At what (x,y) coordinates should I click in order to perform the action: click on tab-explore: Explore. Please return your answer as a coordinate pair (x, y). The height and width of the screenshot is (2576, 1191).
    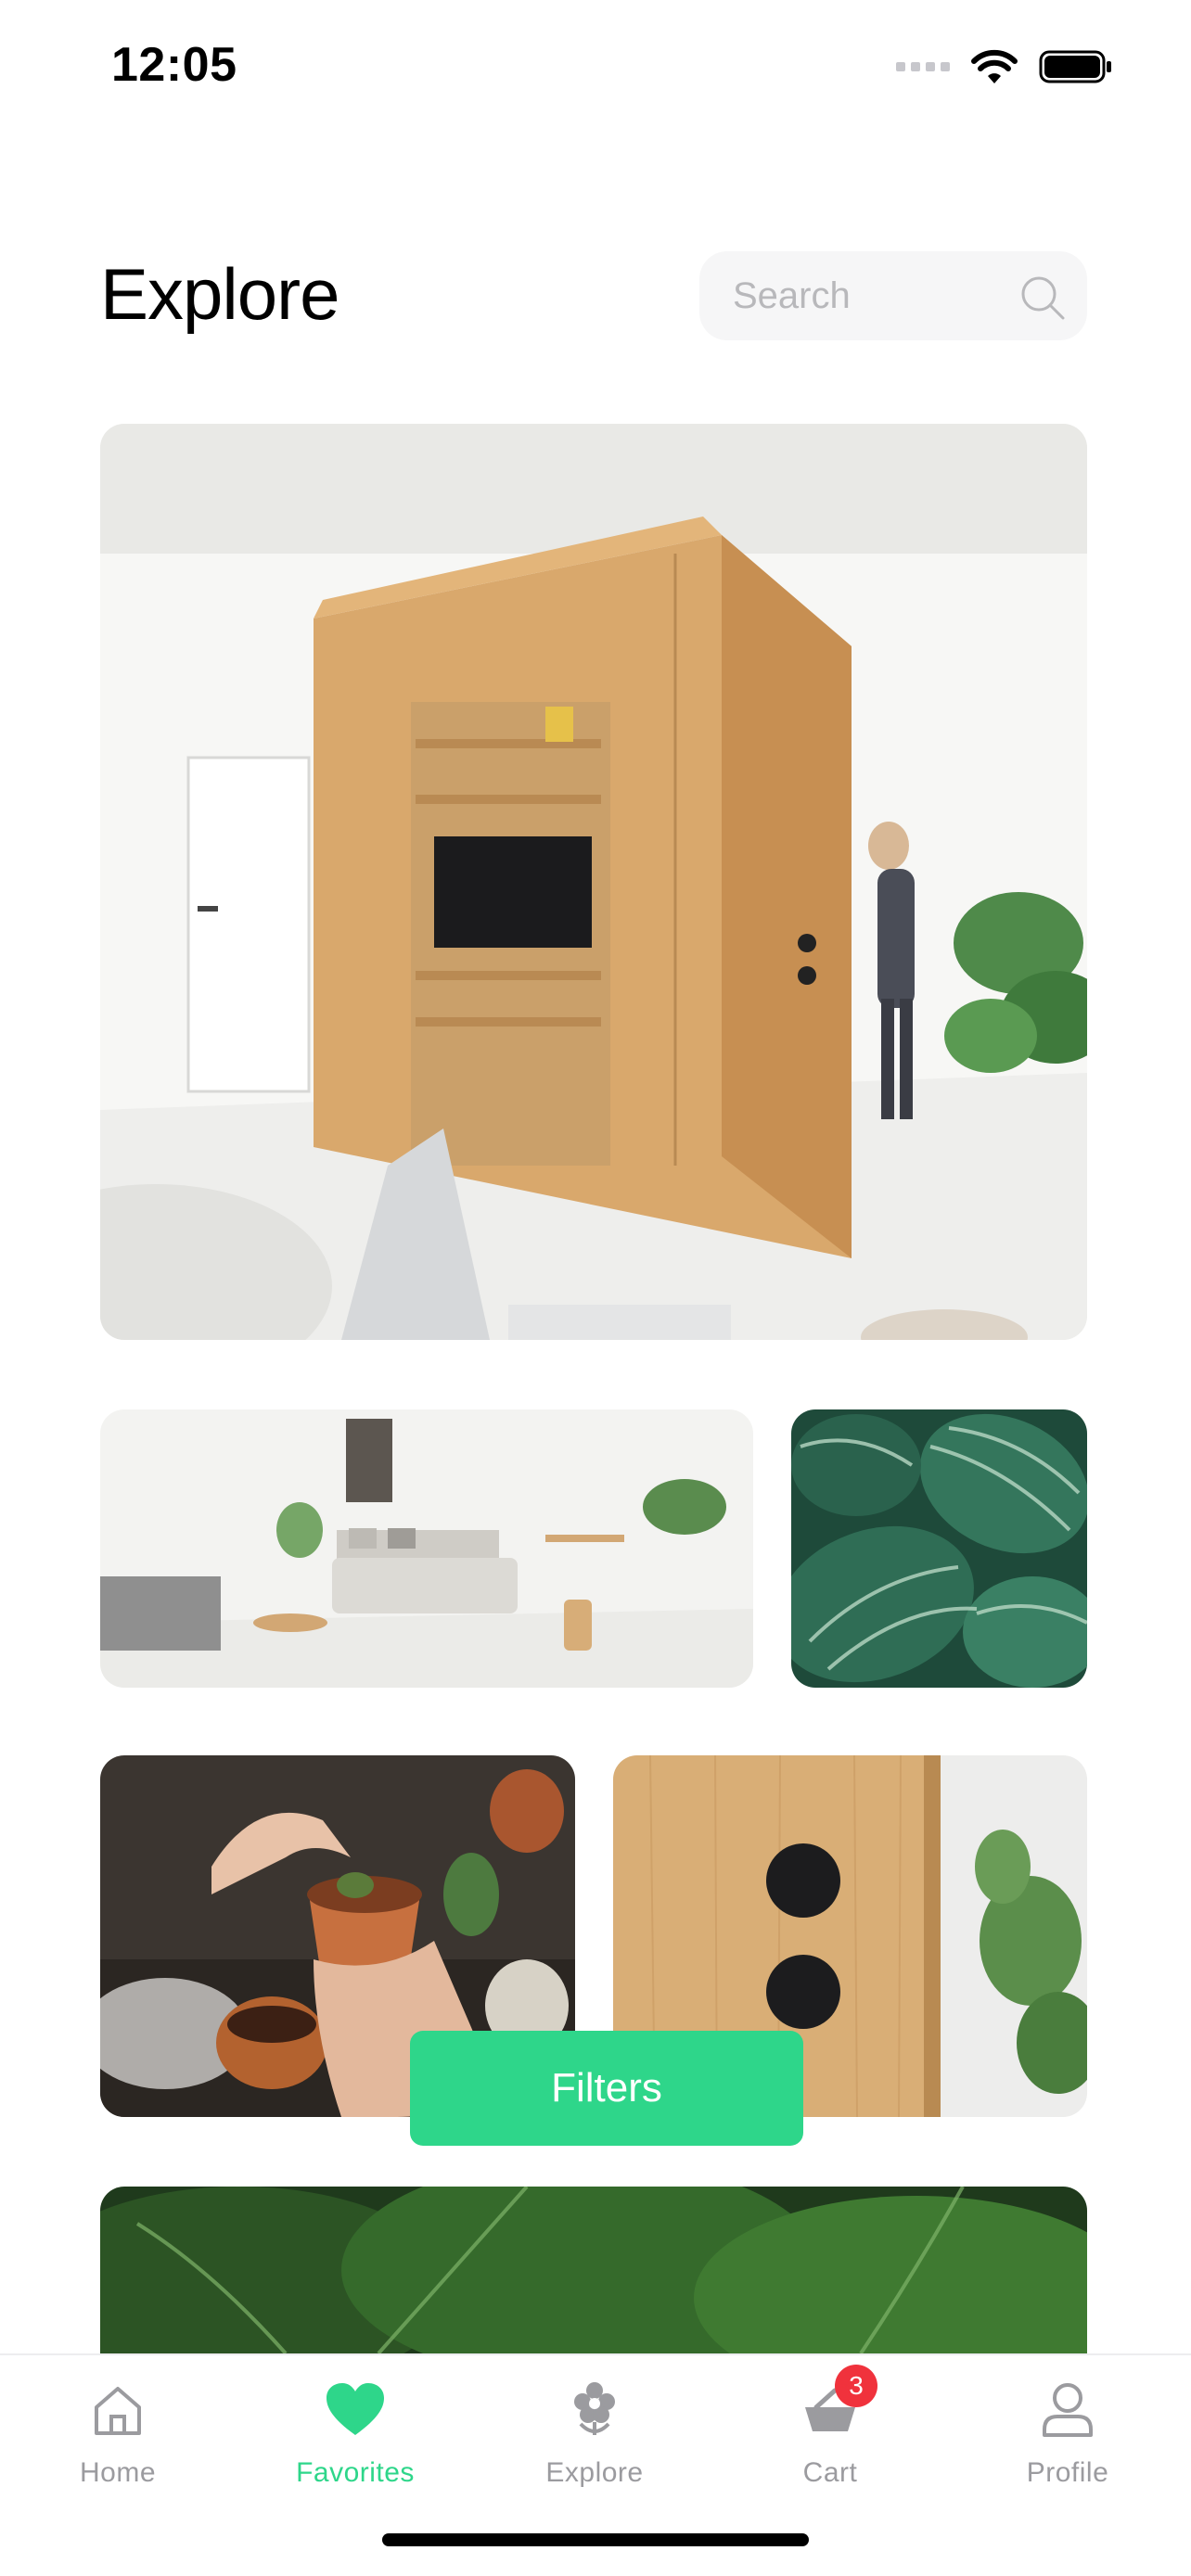
    Looking at the image, I should click on (594, 2434).